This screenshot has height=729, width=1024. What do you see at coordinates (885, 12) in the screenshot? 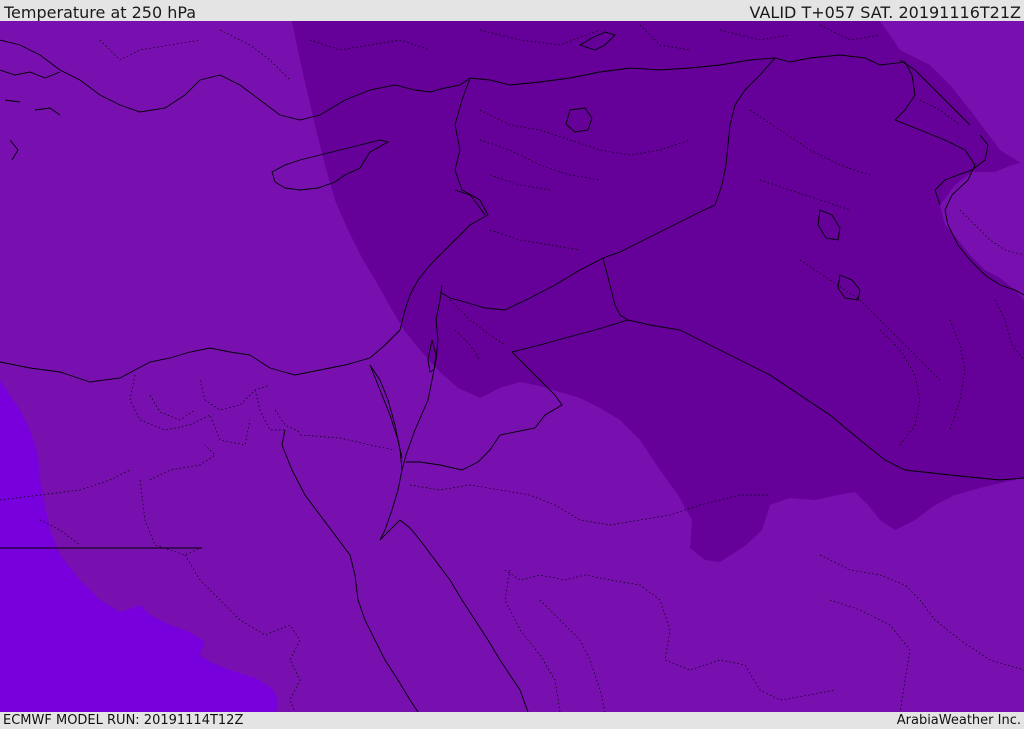
I see `valid-time: VALID T+057 SAT. 20191116T21Z` at bounding box center [885, 12].